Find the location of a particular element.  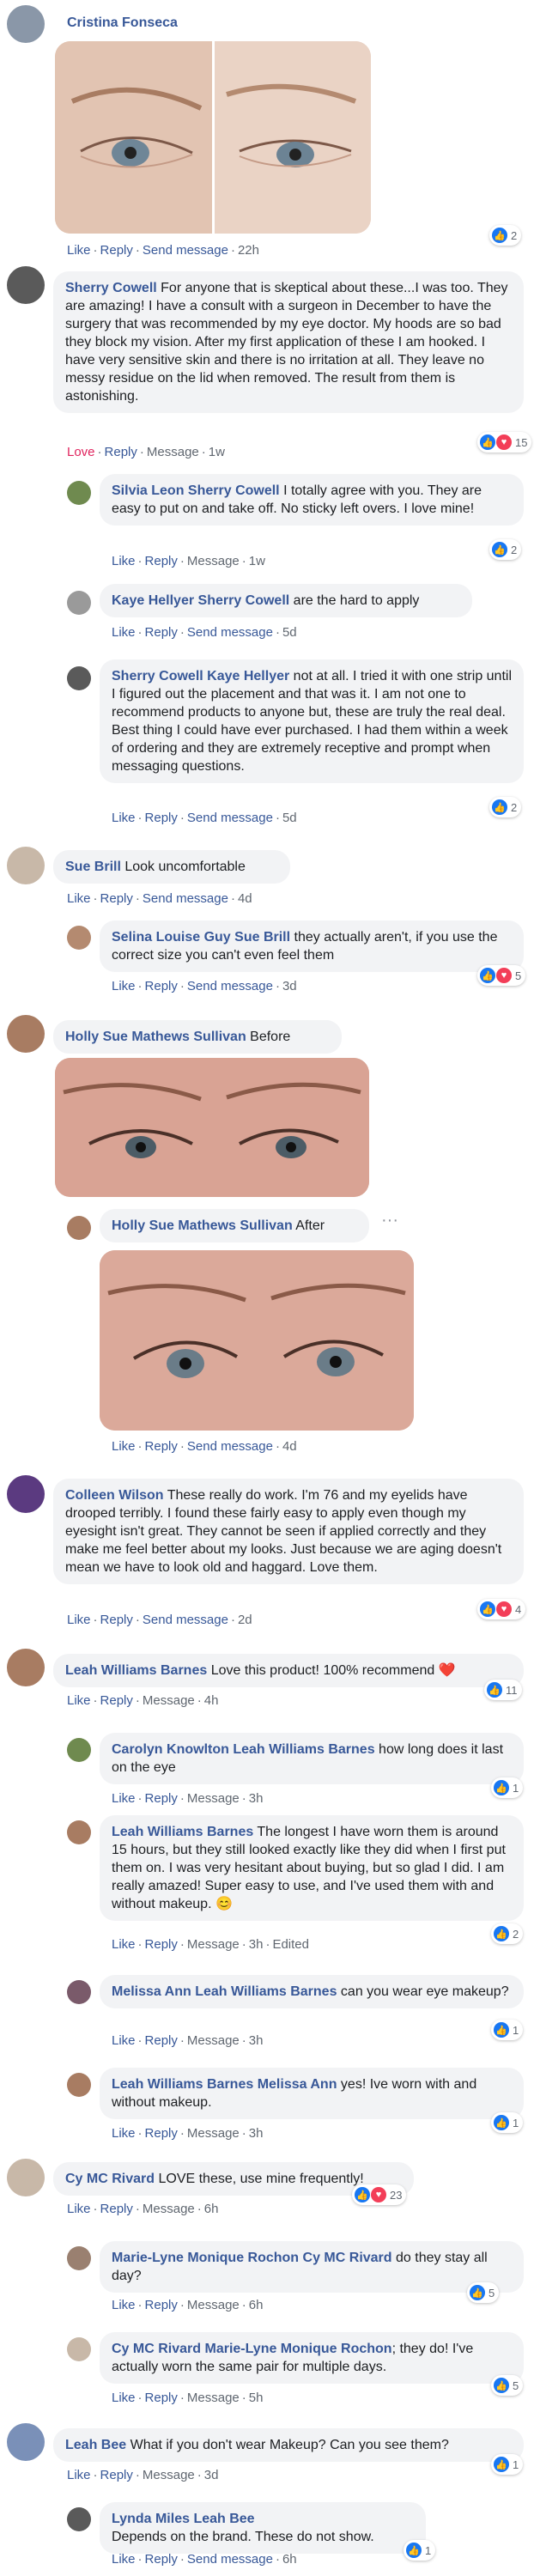

reaction-count: 👍 ♥ 4 is located at coordinates (501, 1609).